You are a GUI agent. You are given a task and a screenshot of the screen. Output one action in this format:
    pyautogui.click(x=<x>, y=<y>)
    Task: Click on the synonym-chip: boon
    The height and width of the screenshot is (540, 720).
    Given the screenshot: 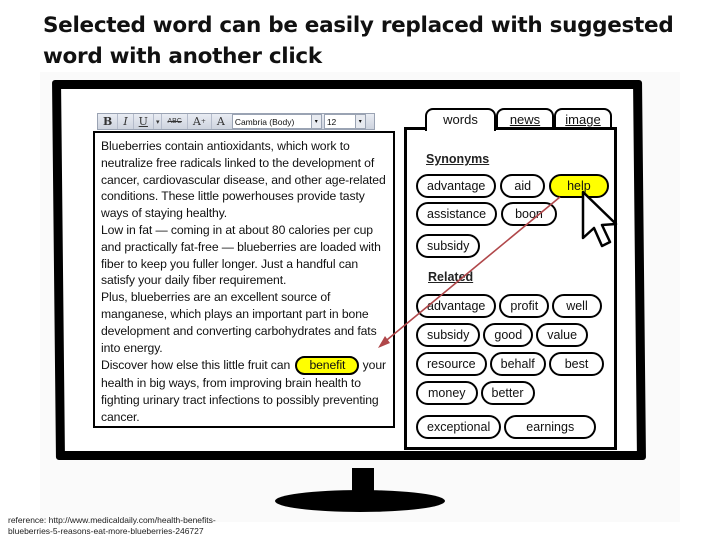 What is the action you would take?
    pyautogui.click(x=529, y=214)
    